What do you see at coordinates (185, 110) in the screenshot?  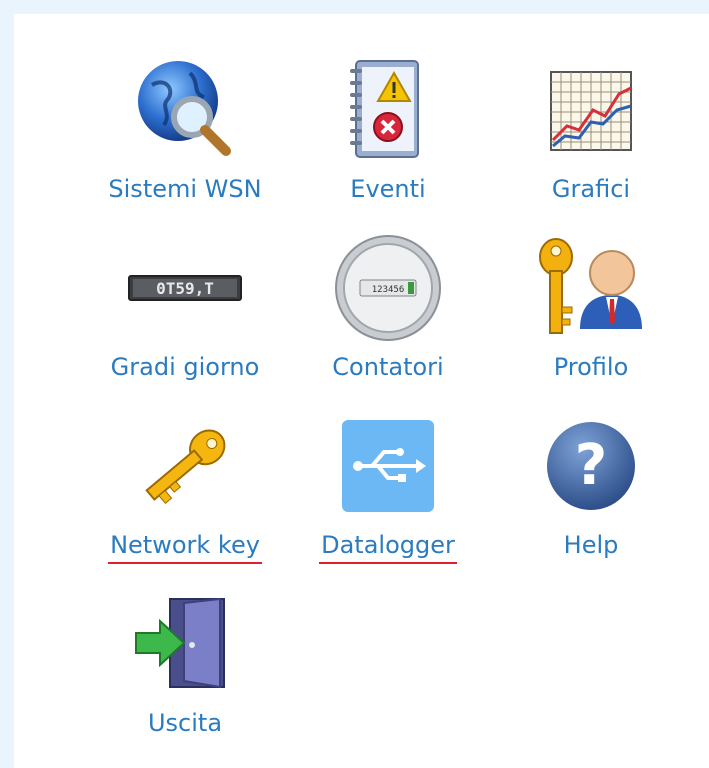 I see `globe-search-icon` at bounding box center [185, 110].